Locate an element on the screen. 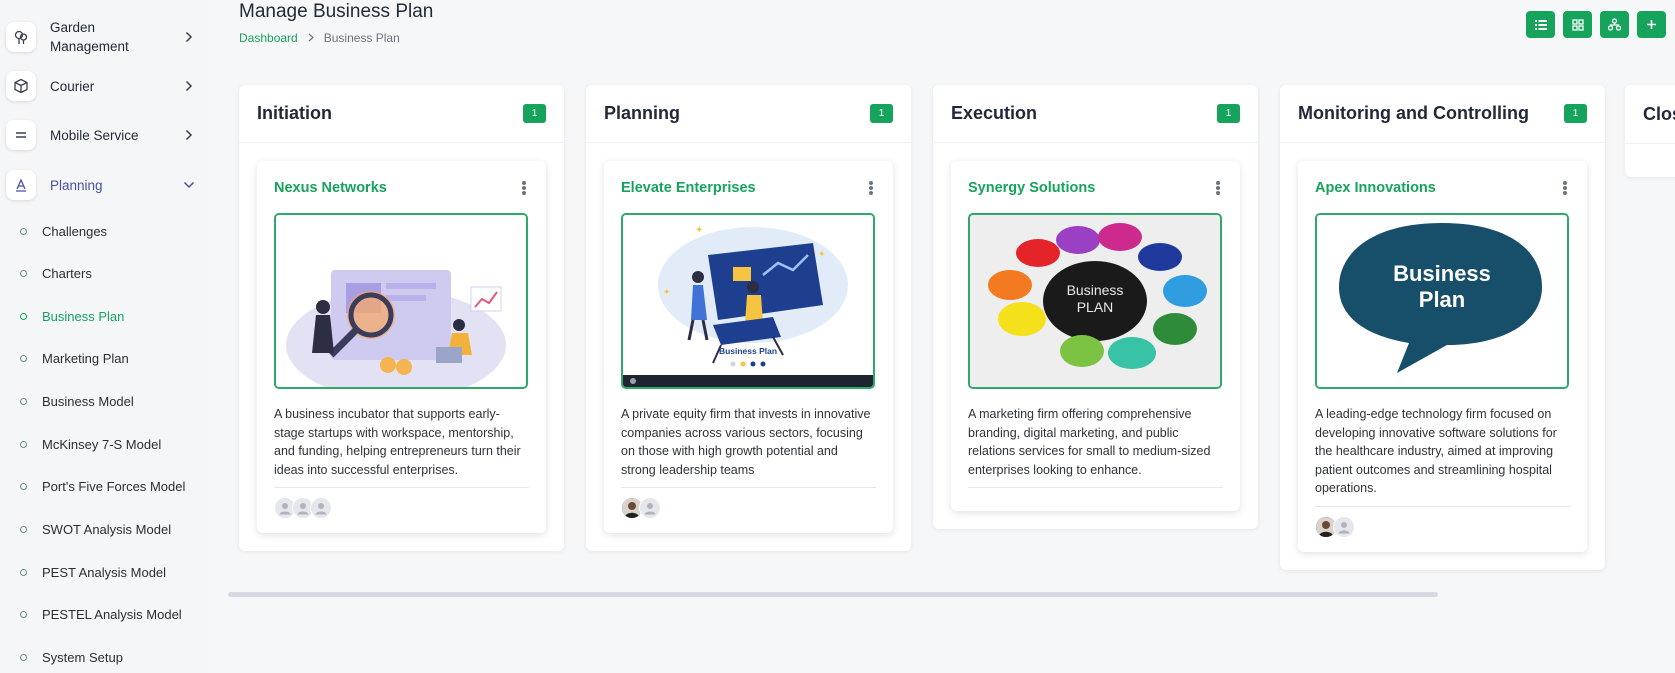  sidebar-subitem-five-forces-model: Port's Five Forces Model is located at coordinates (102, 486).